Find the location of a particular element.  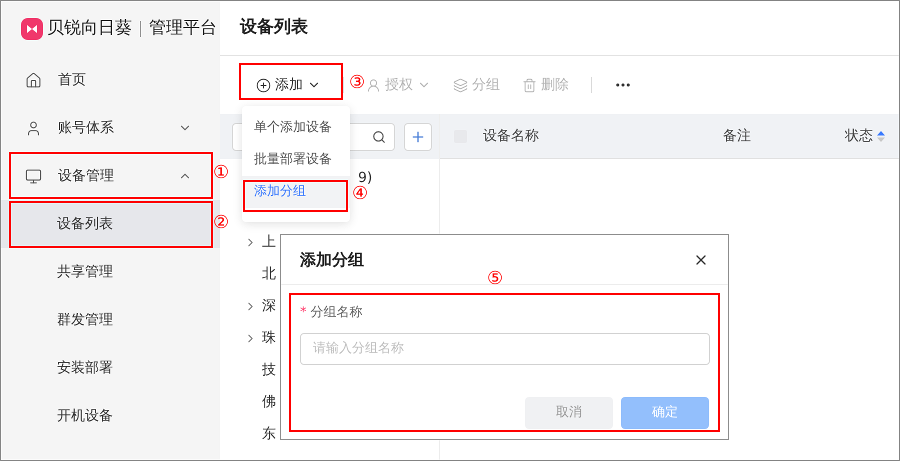

trash-icon is located at coordinates (529, 85).